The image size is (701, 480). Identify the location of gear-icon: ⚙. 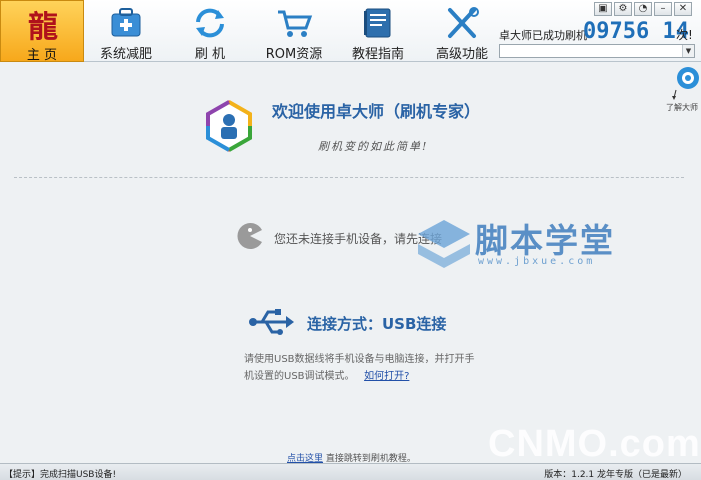
(623, 8).